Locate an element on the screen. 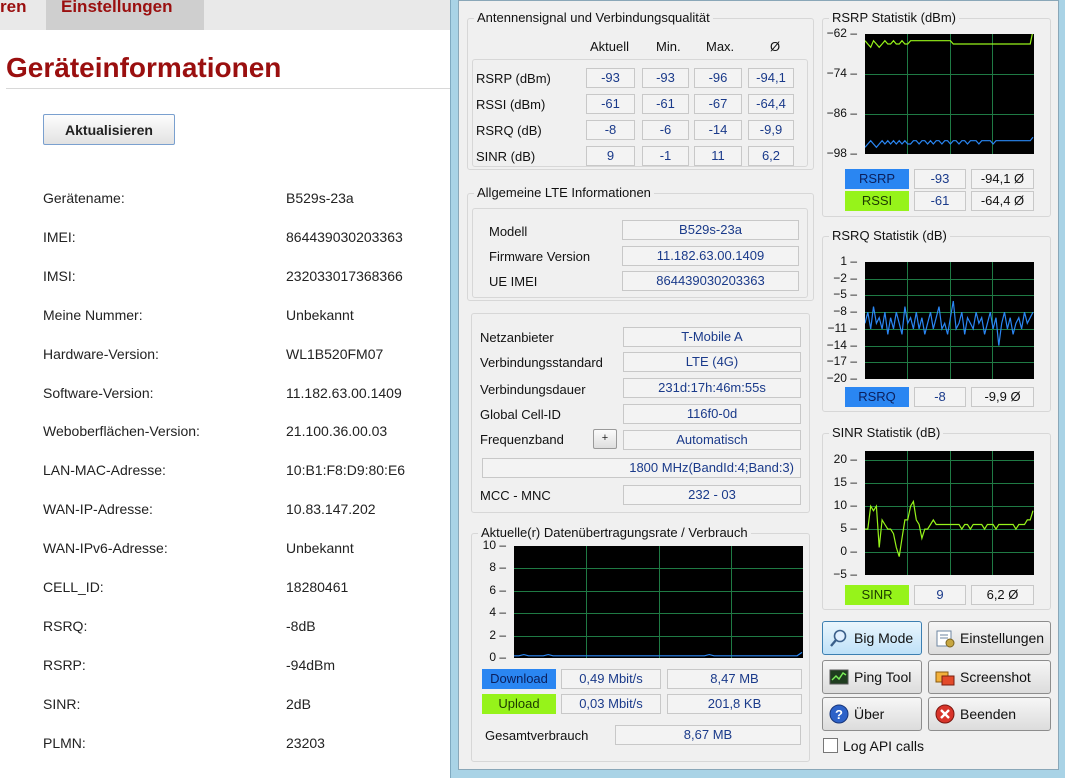 The width and height of the screenshot is (1070, 778). settings-button: Einstellungen is located at coordinates (989, 638).